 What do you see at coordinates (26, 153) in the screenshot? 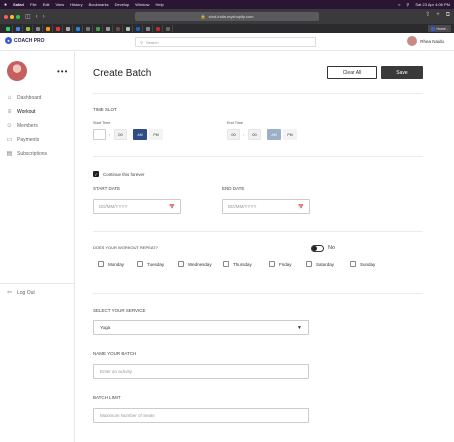
I see `sidebar-item-subscriptions: ▤ Subscriptions` at bounding box center [26, 153].